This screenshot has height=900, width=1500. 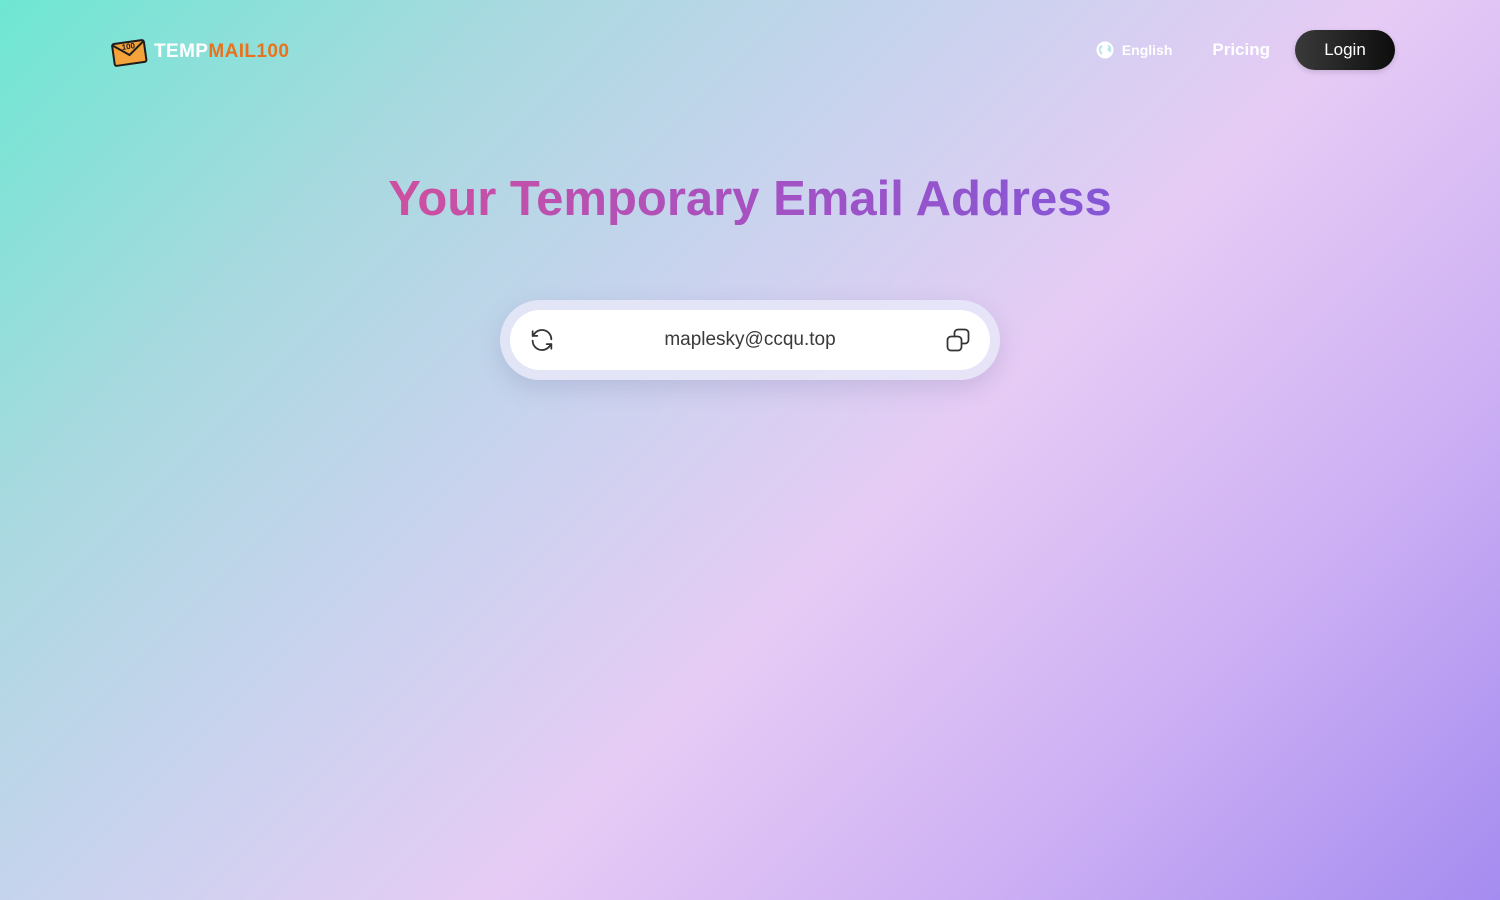 What do you see at coordinates (750, 50) in the screenshot?
I see `header: 100 TEMPMAIL100 English Pricing Login` at bounding box center [750, 50].